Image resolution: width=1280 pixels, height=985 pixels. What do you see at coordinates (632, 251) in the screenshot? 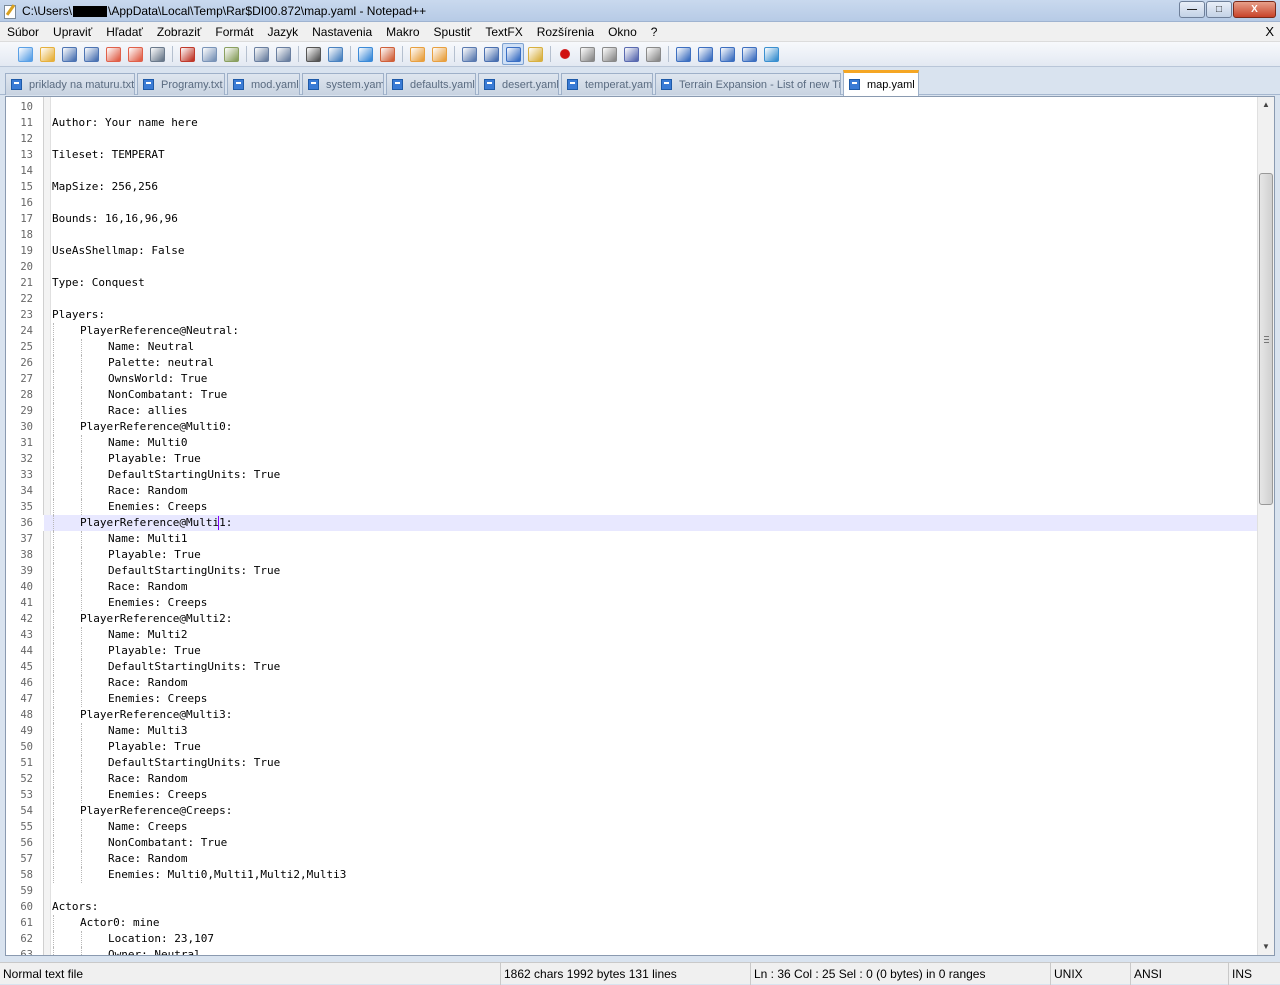
I see `code-line: 19 UseAsShellmap: False` at bounding box center [632, 251].